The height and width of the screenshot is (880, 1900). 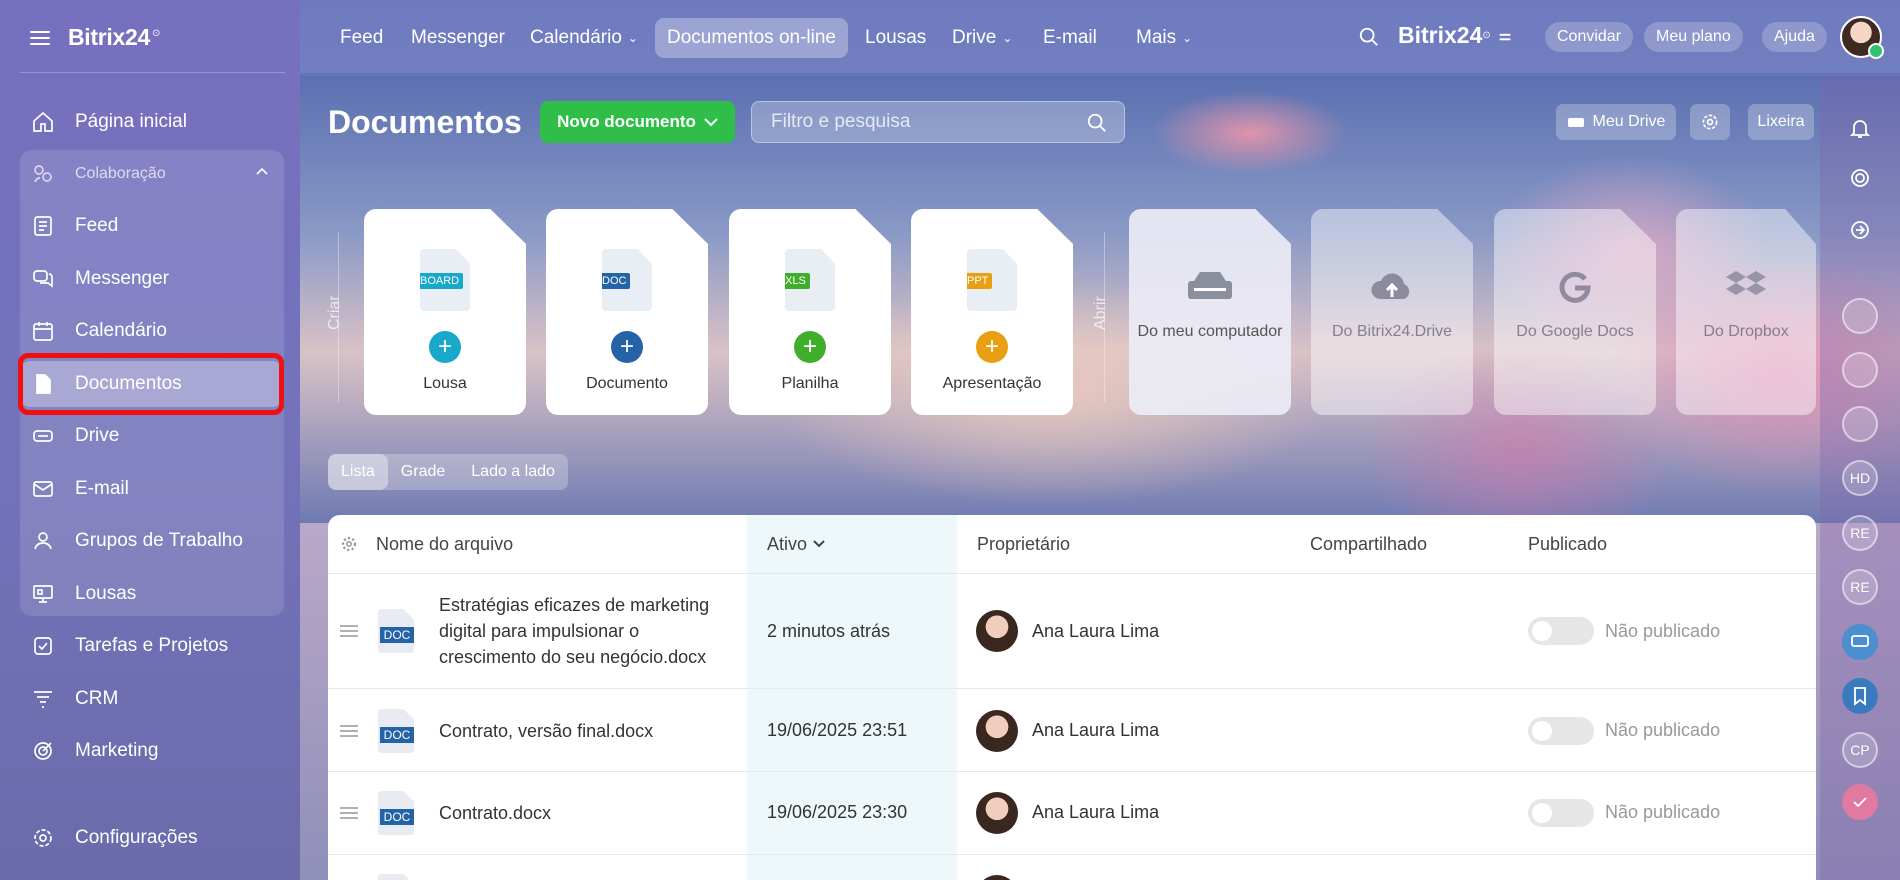 I want to click on sidebar-item-home: Página inicial, so click(x=151, y=122).